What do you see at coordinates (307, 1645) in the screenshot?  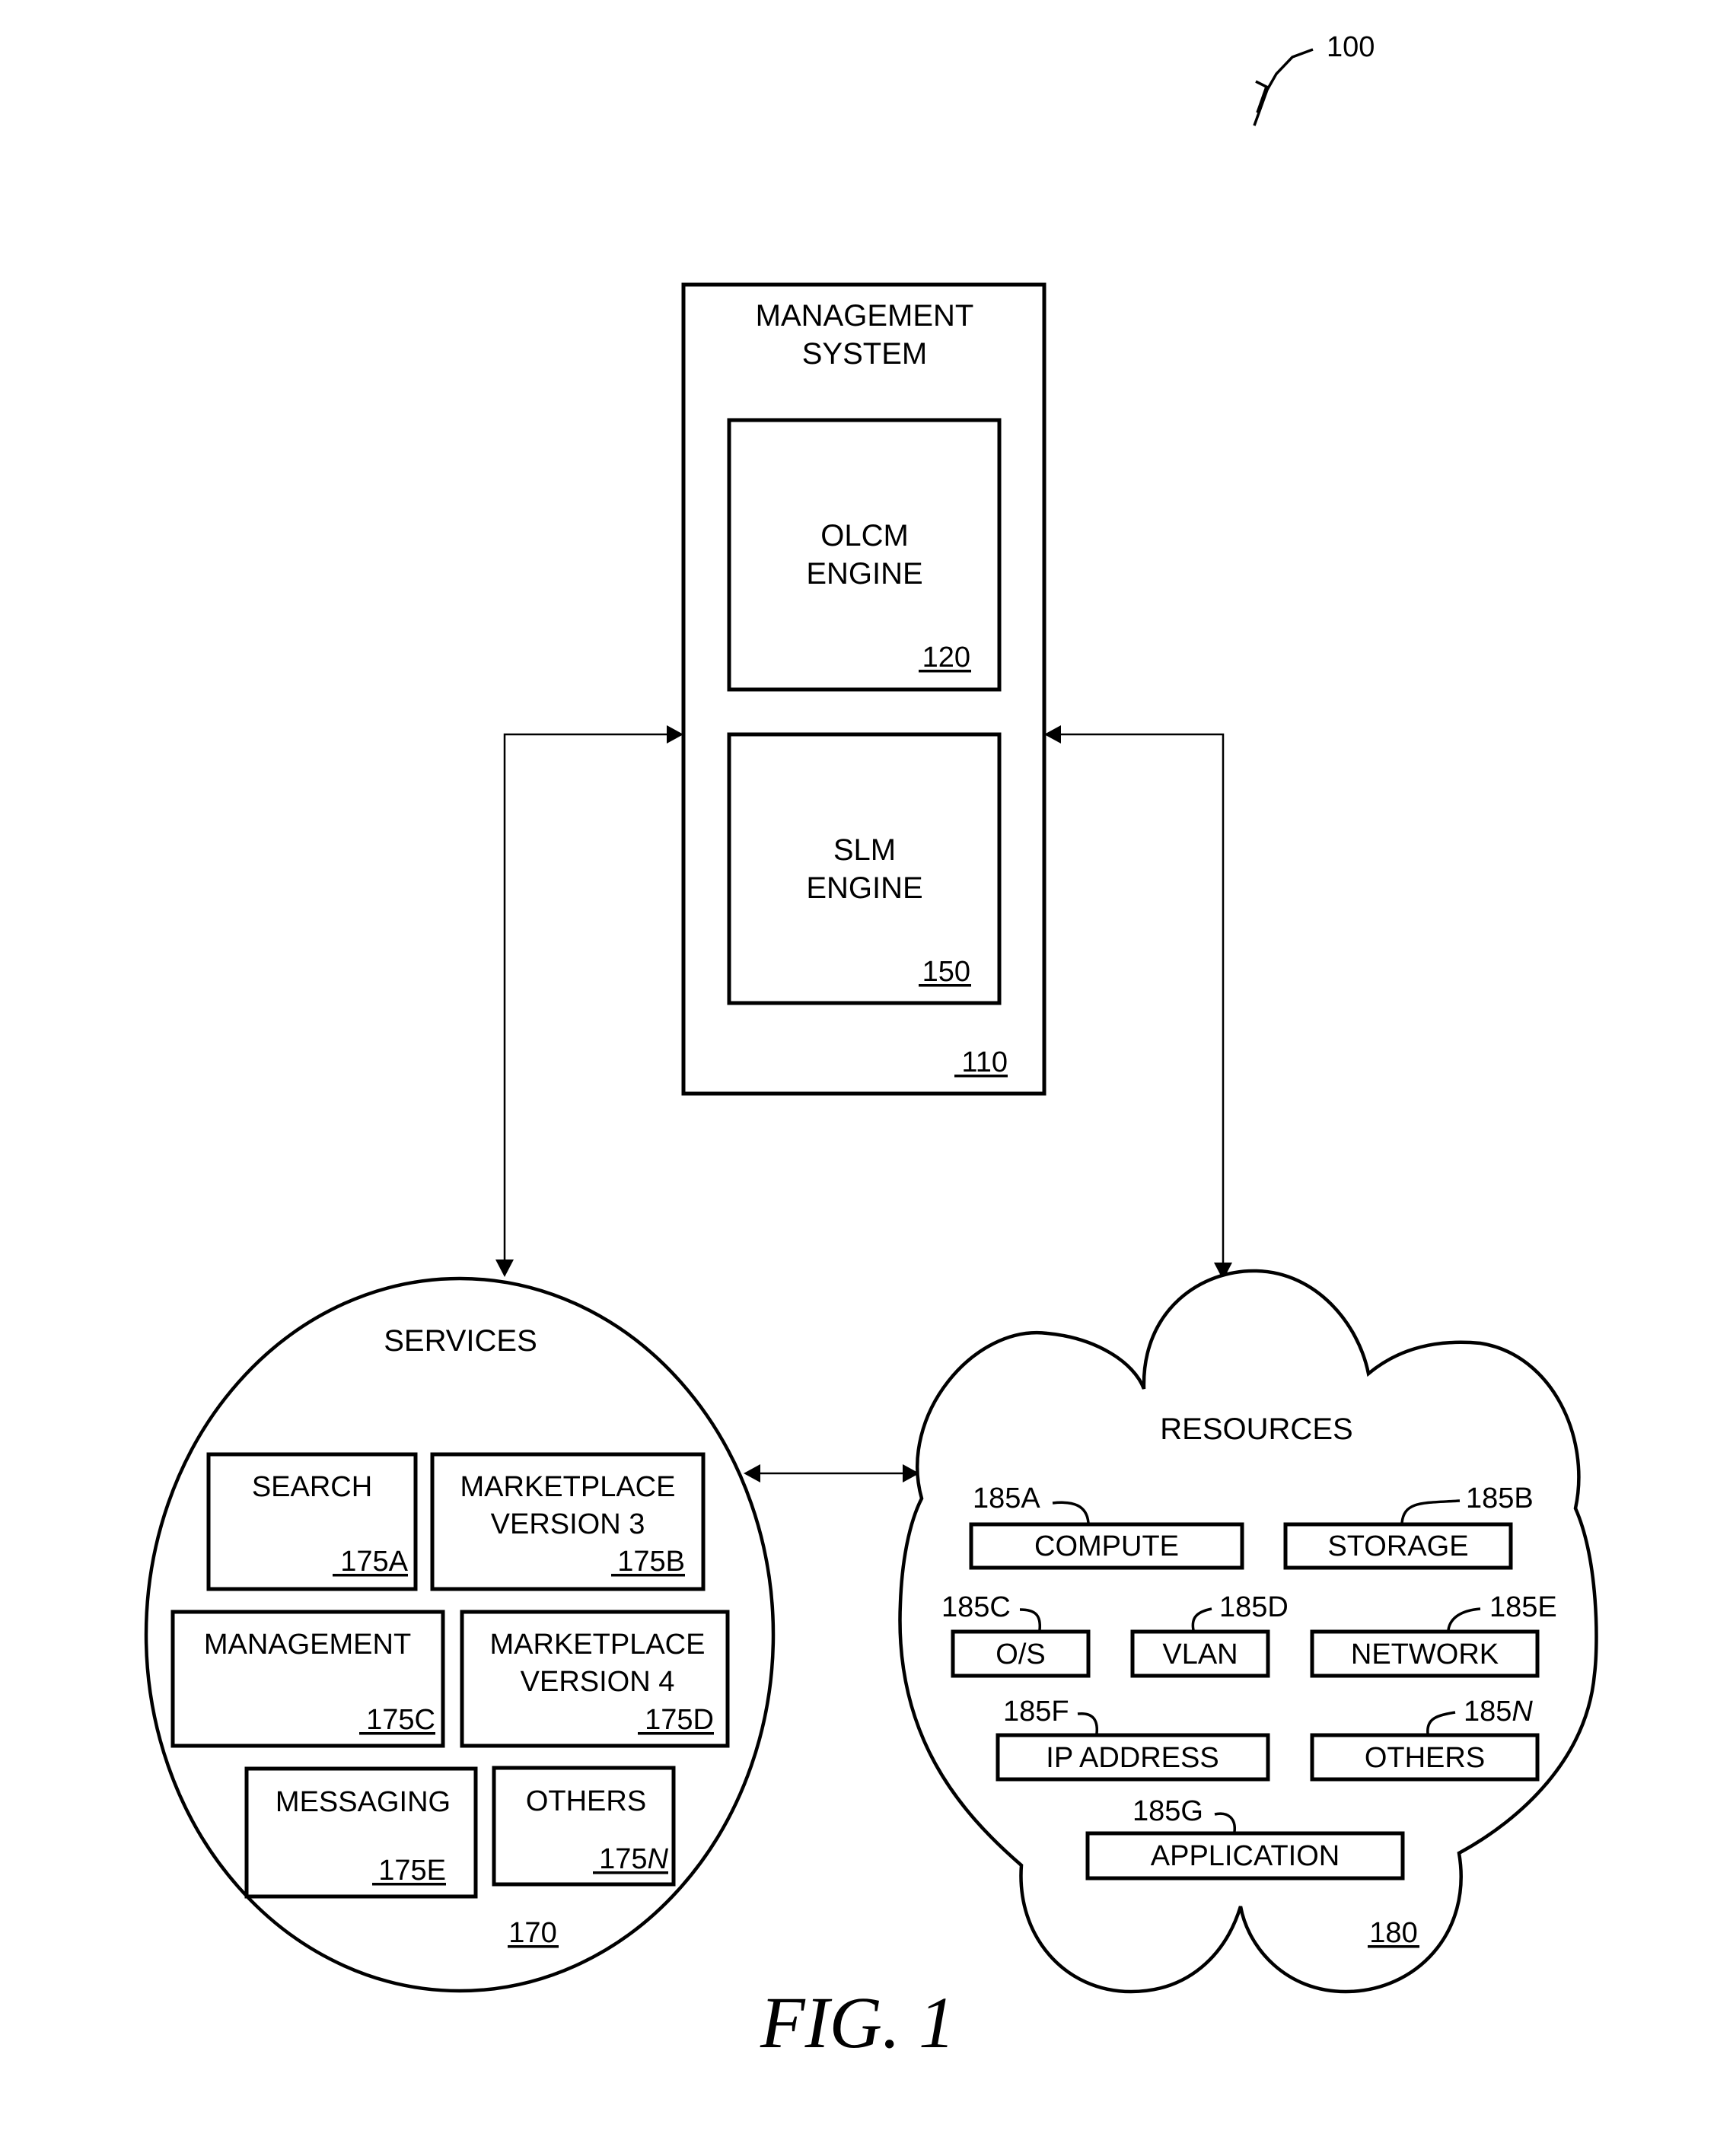 I see `service-label: MANAGEMENT` at bounding box center [307, 1645].